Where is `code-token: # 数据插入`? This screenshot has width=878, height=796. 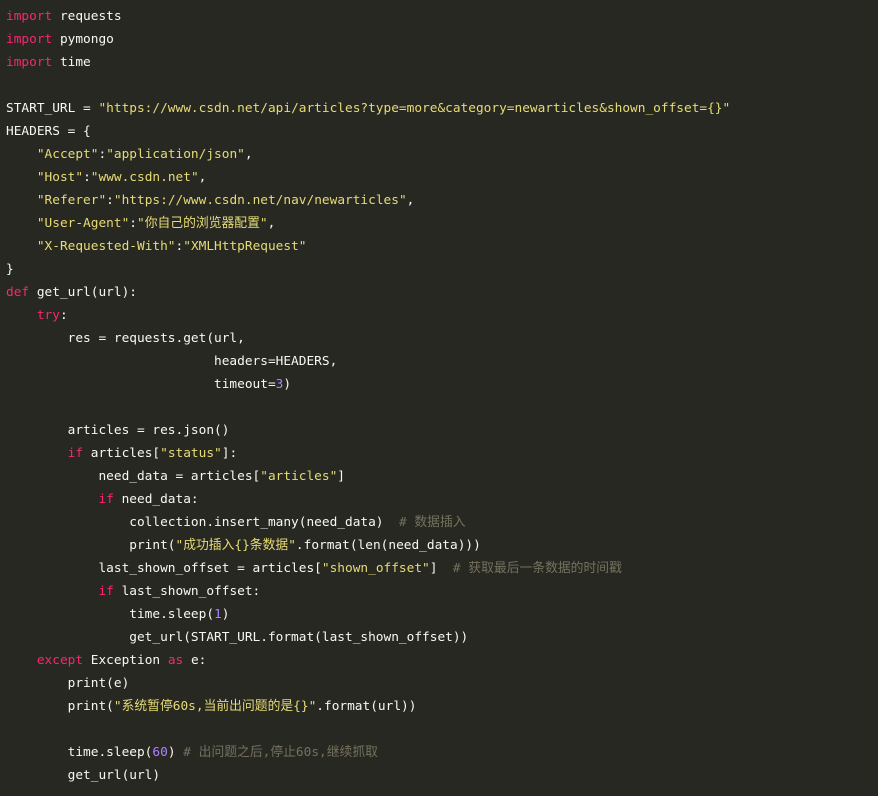 code-token: # 数据插入 is located at coordinates (432, 522).